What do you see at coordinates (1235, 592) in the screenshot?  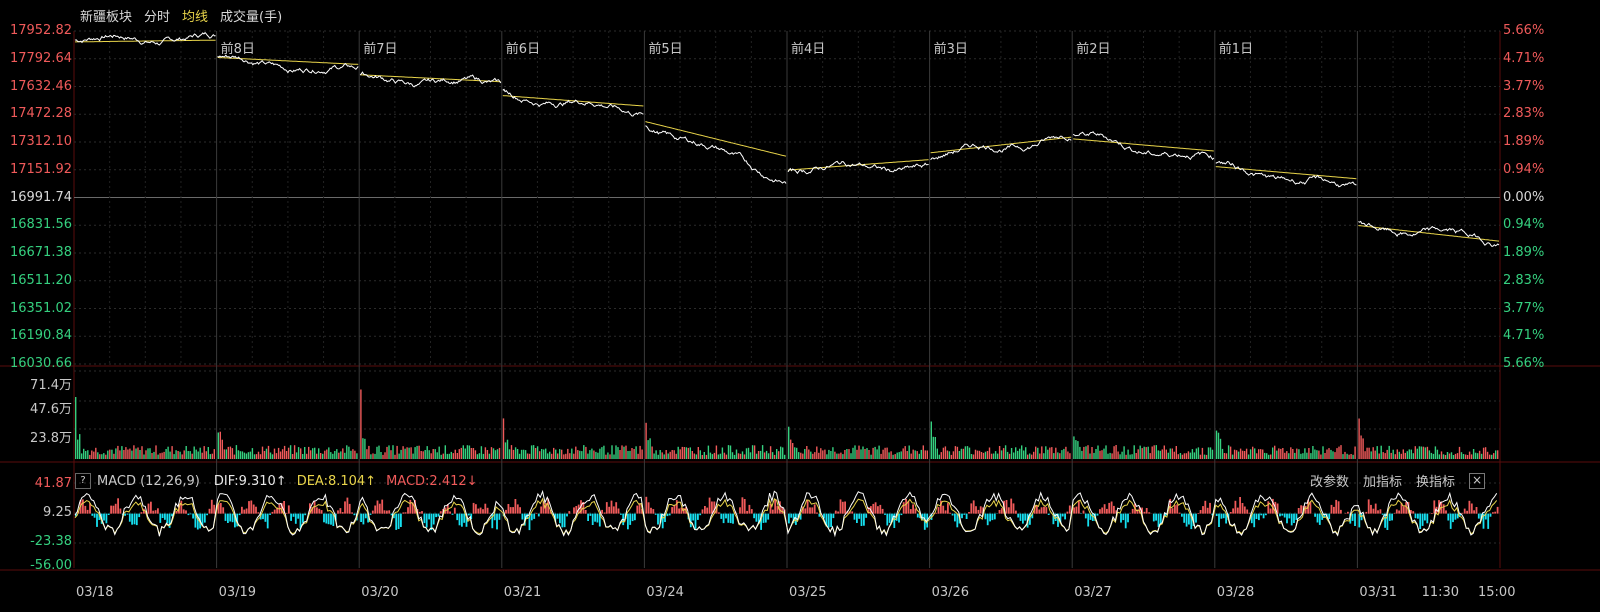 I see `time-label: 03/28` at bounding box center [1235, 592].